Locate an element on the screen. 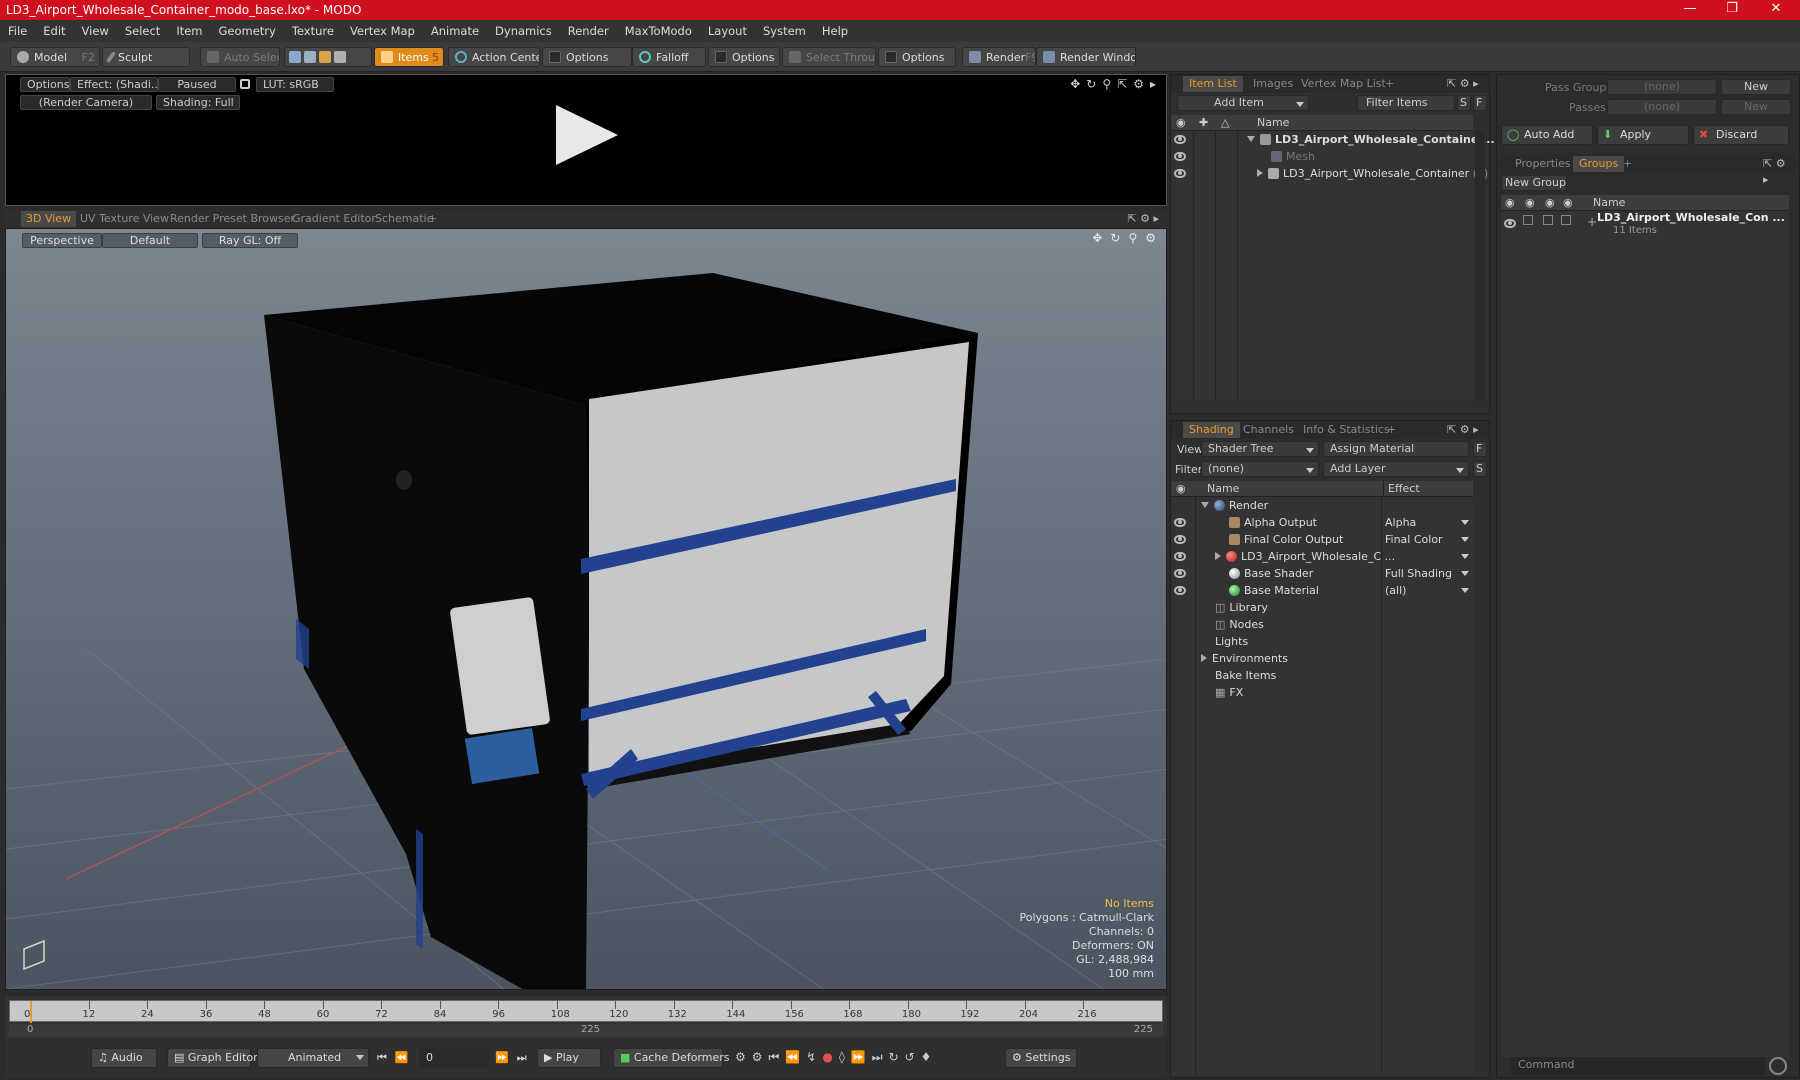 Image resolution: width=1800 pixels, height=1080 pixels. last-frame-icon: ⏭ is located at coordinates (522, 1058).